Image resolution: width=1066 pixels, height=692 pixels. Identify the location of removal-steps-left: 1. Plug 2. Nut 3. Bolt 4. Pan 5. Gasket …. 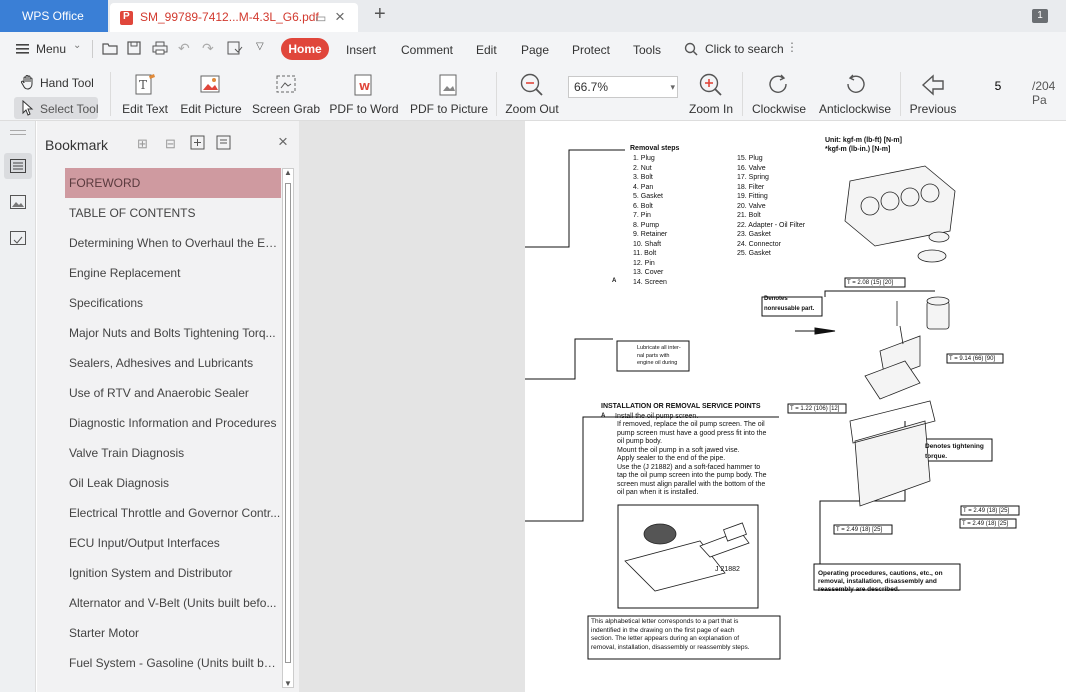
(650, 220).